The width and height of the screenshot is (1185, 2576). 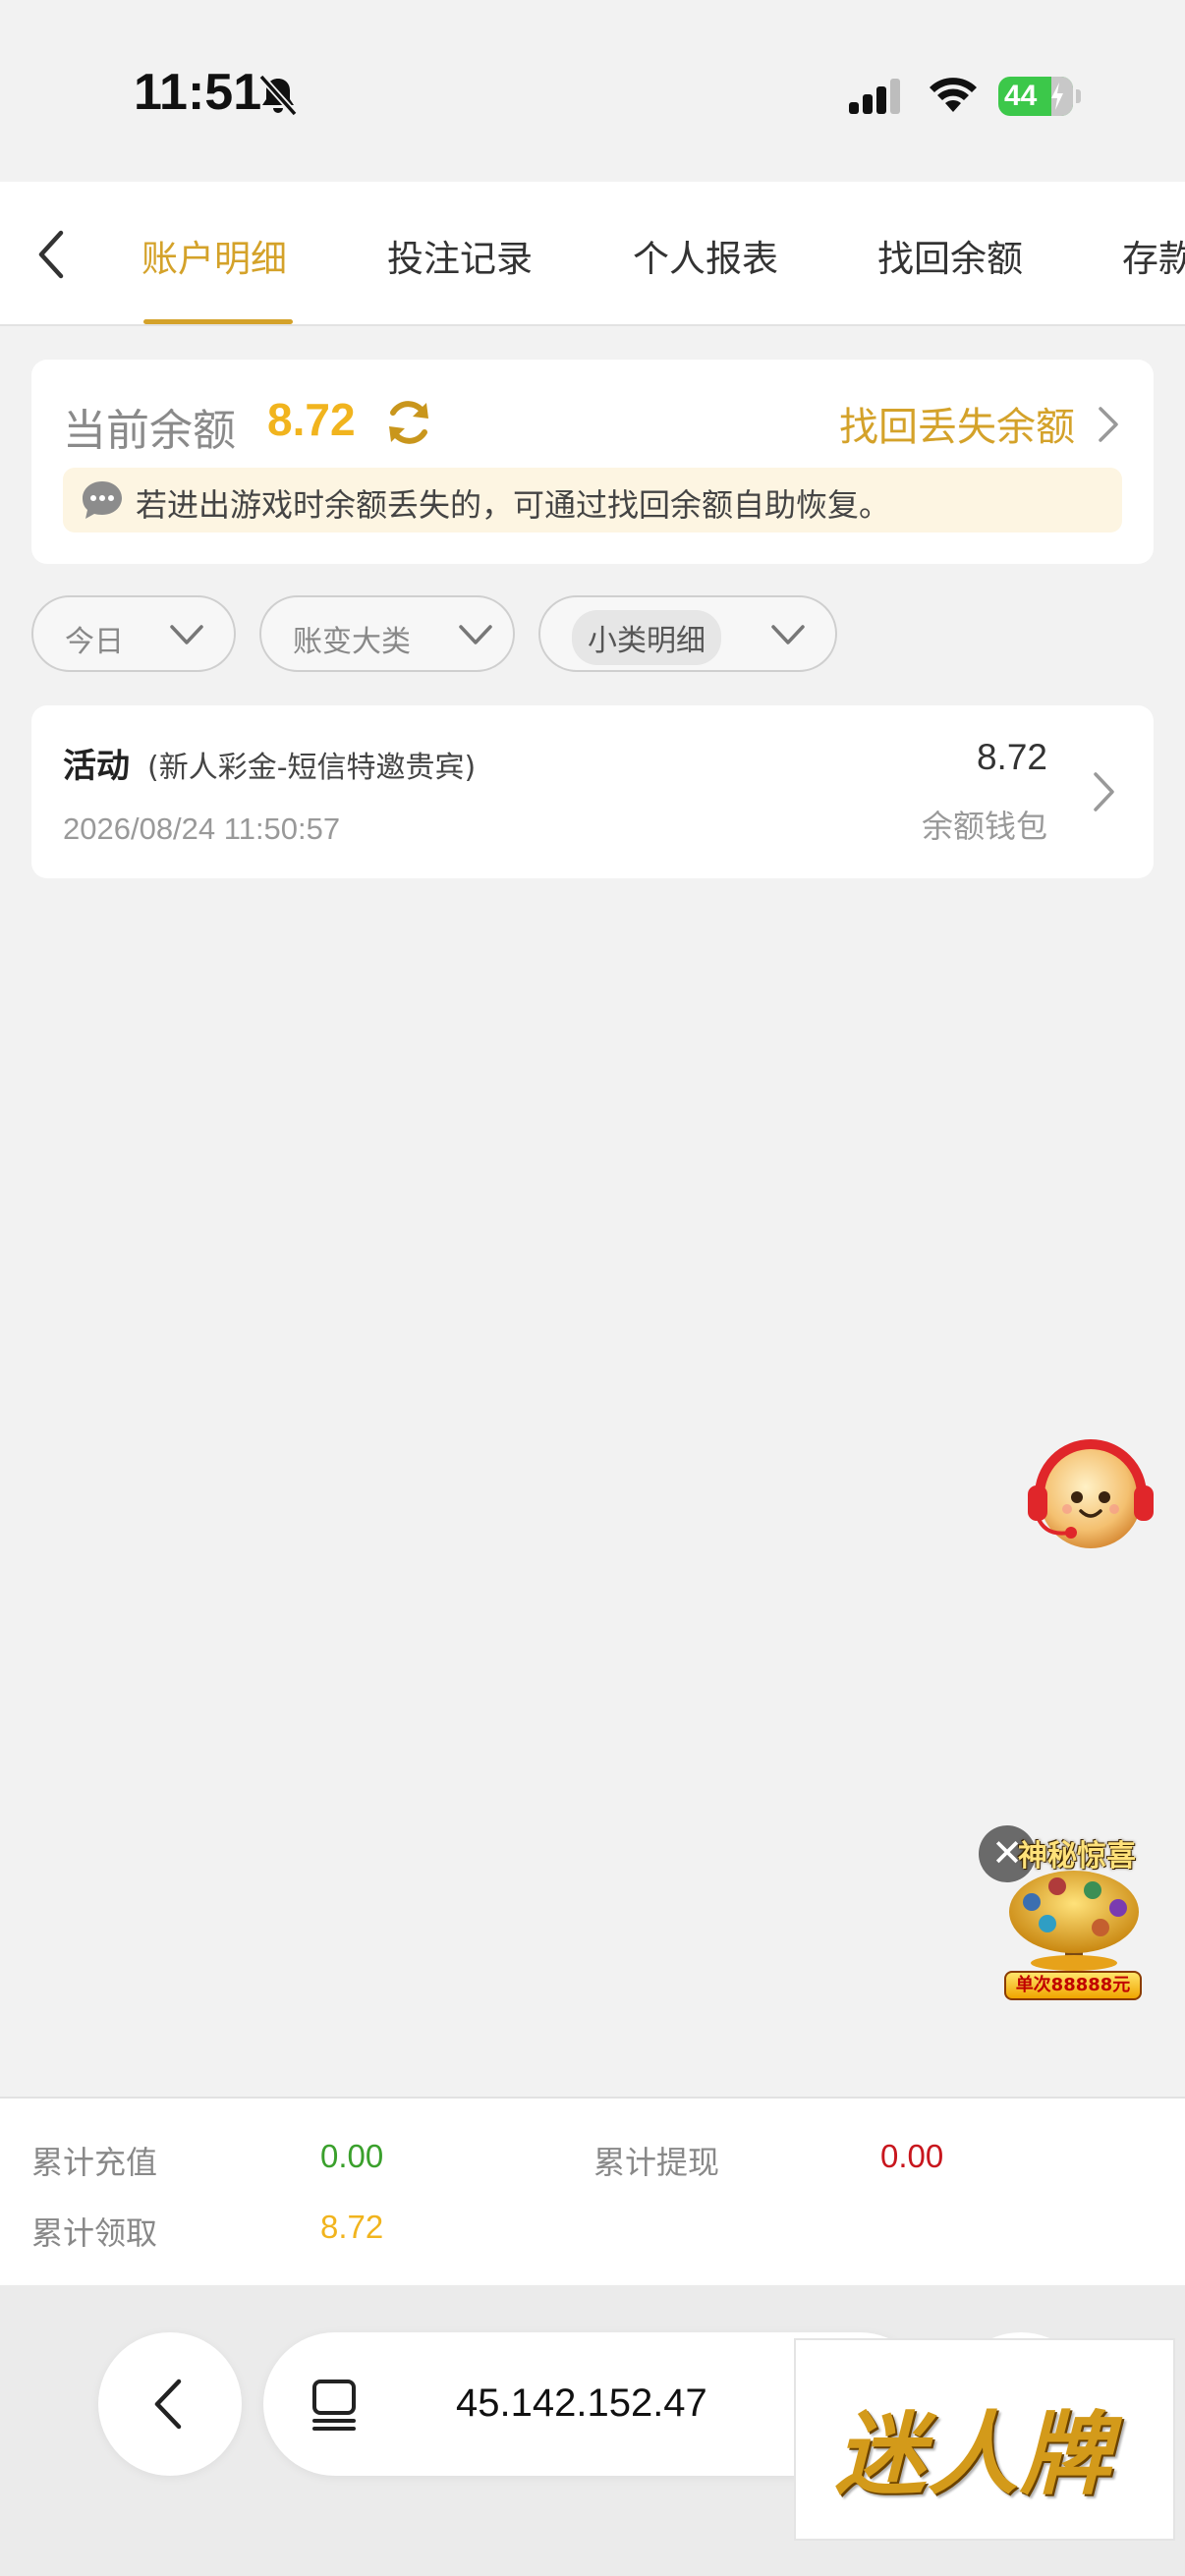 I want to click on tip-banner: 若进出游戏时余额丢失的，可通过找回余额自助恢复。, so click(x=592, y=500).